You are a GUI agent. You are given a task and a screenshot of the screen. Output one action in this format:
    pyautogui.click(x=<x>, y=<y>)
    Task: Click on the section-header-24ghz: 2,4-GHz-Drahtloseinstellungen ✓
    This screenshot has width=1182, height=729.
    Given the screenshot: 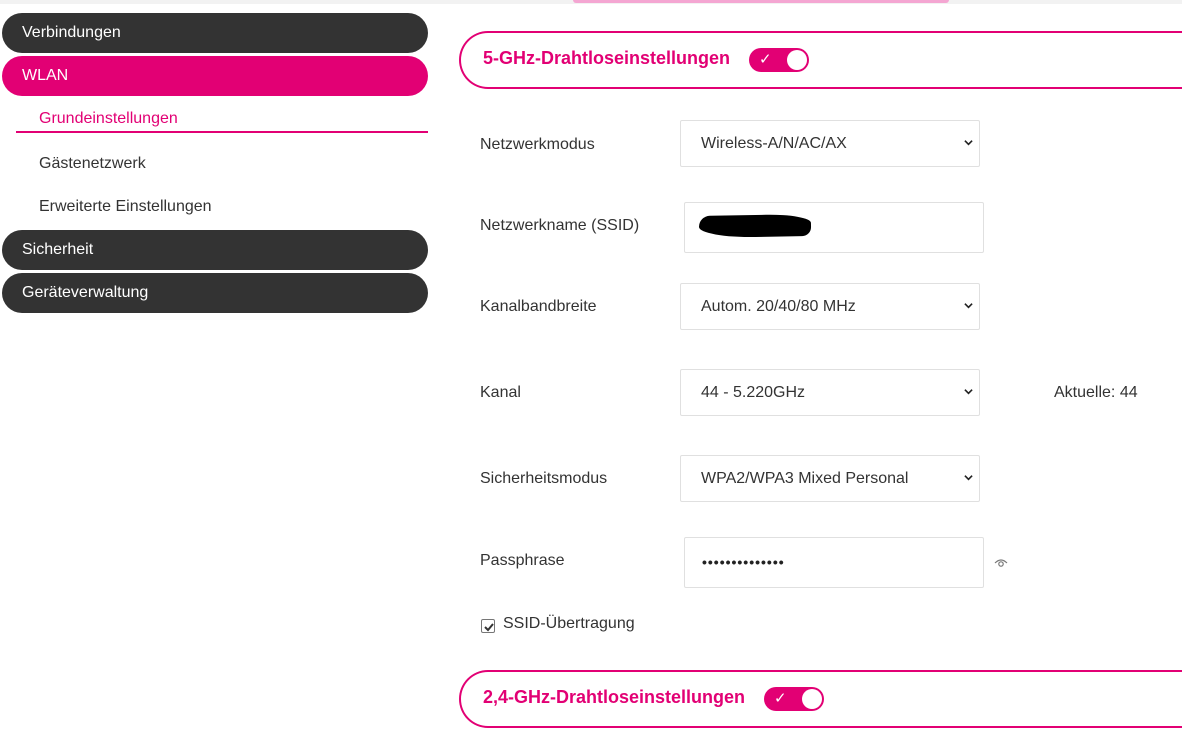 What is the action you would take?
    pyautogui.click(x=820, y=699)
    